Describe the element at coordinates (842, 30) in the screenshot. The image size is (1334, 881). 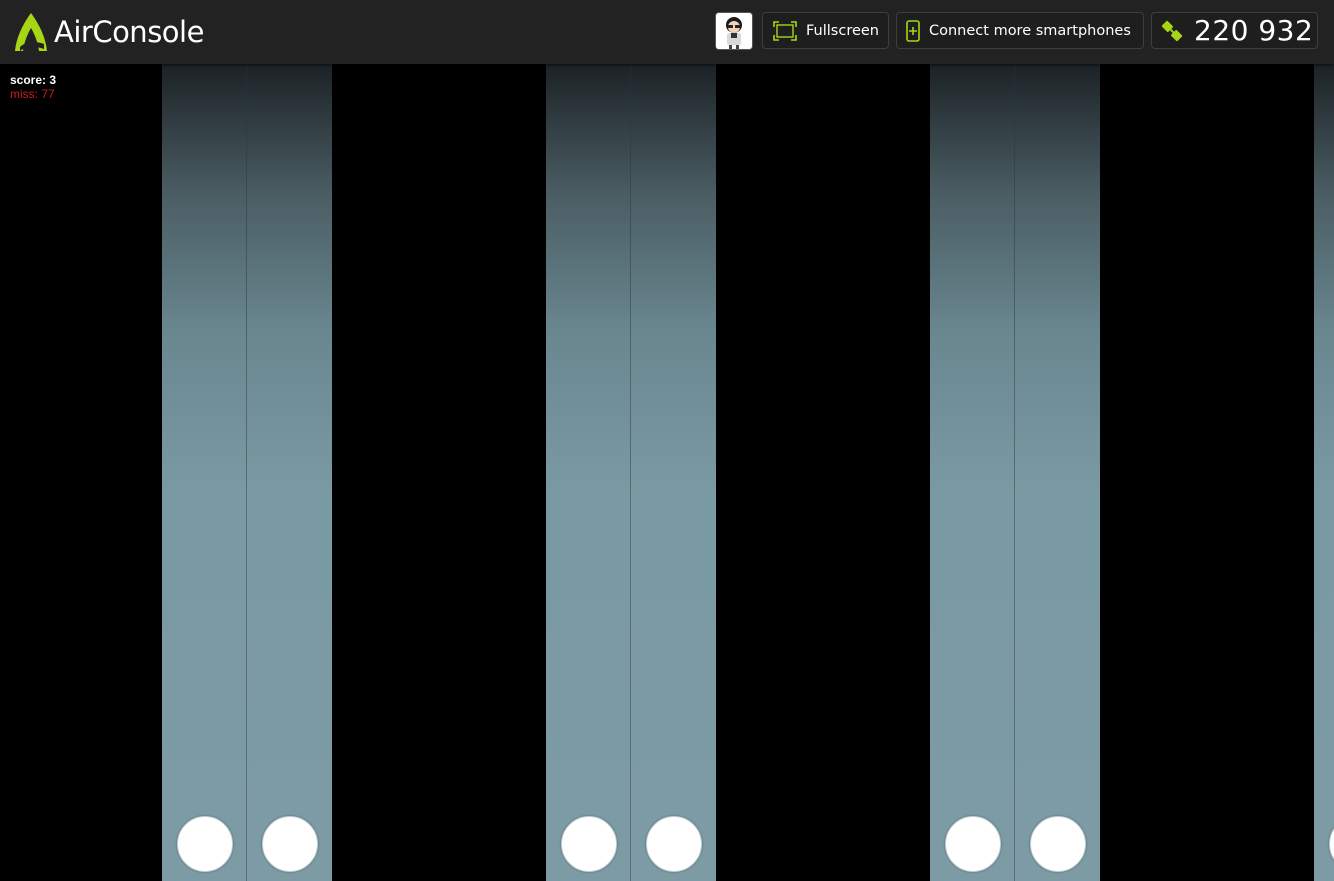
I see `fullscreen-label: Fullscreen` at that location.